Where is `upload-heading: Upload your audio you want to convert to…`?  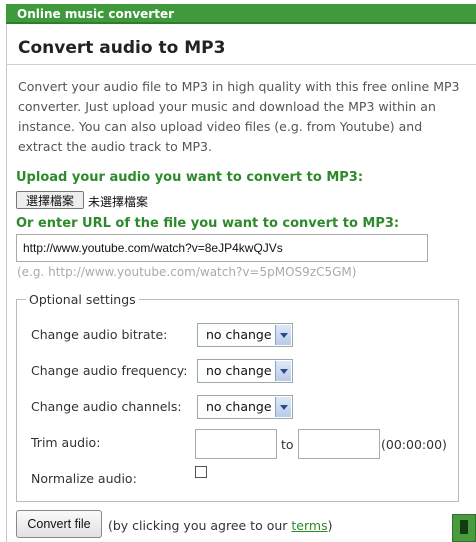
upload-heading: Upload your audio you want to convert to… is located at coordinates (190, 177).